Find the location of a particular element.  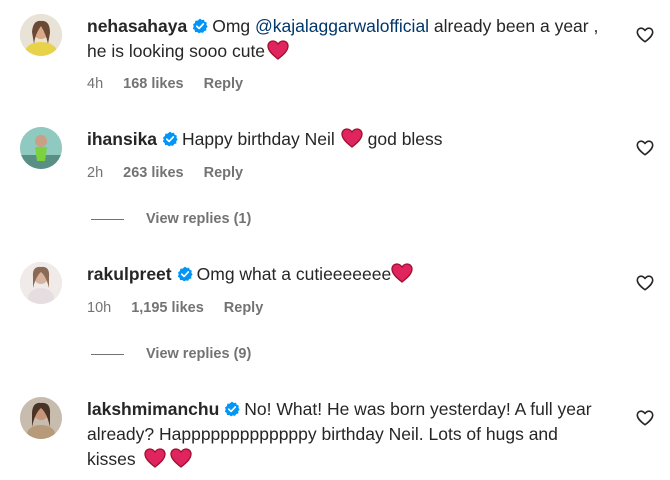

comment-meta: 2h 263 likes Reply is located at coordinates (175, 173).